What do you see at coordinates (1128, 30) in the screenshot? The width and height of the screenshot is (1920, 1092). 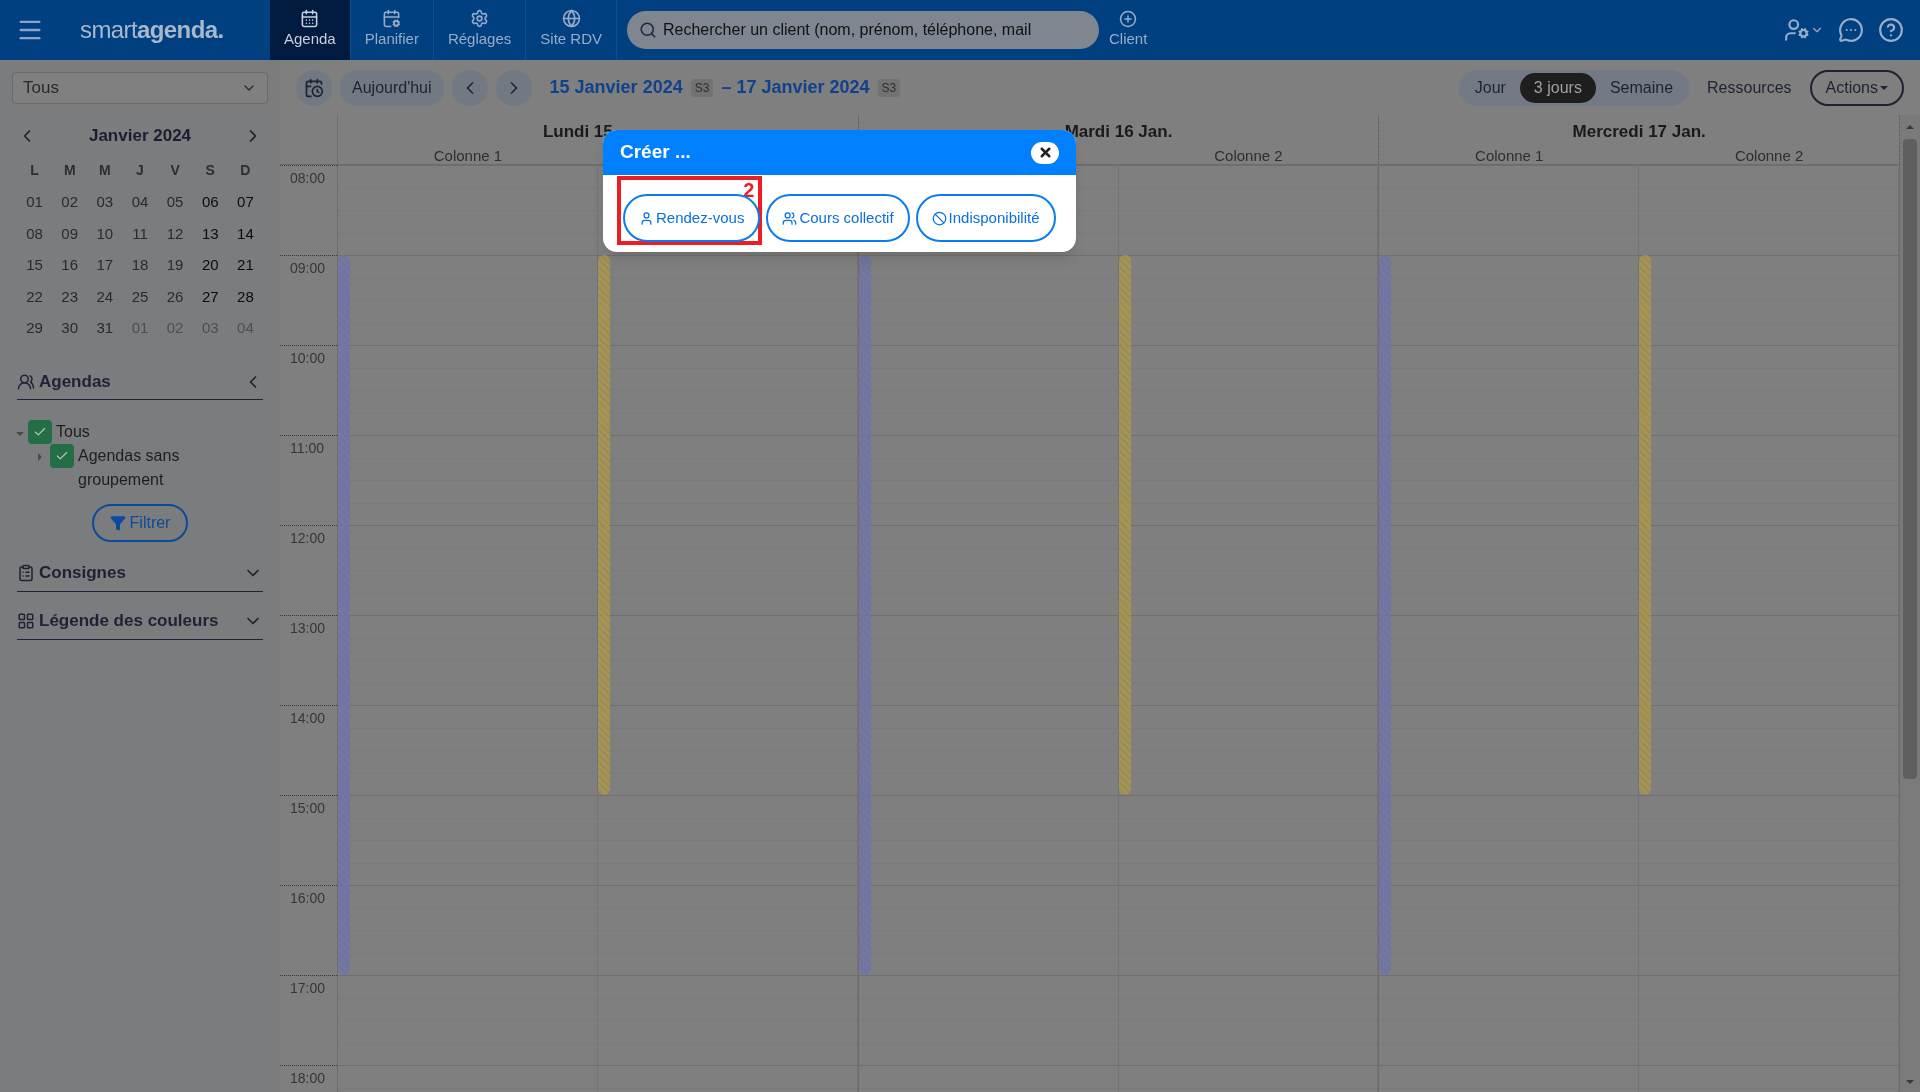 I see `client-button: Client` at bounding box center [1128, 30].